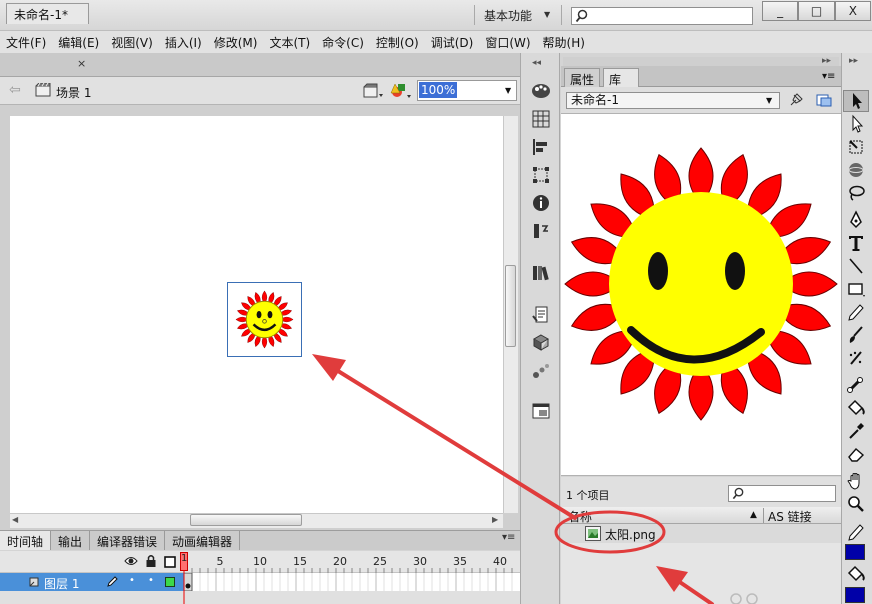  Describe the element at coordinates (61, 583) in the screenshot. I see `layer-name: 图层 1` at that location.